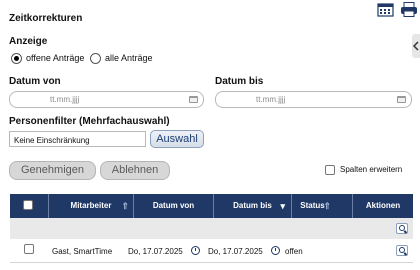  I want to click on printer-icon, so click(409, 9).